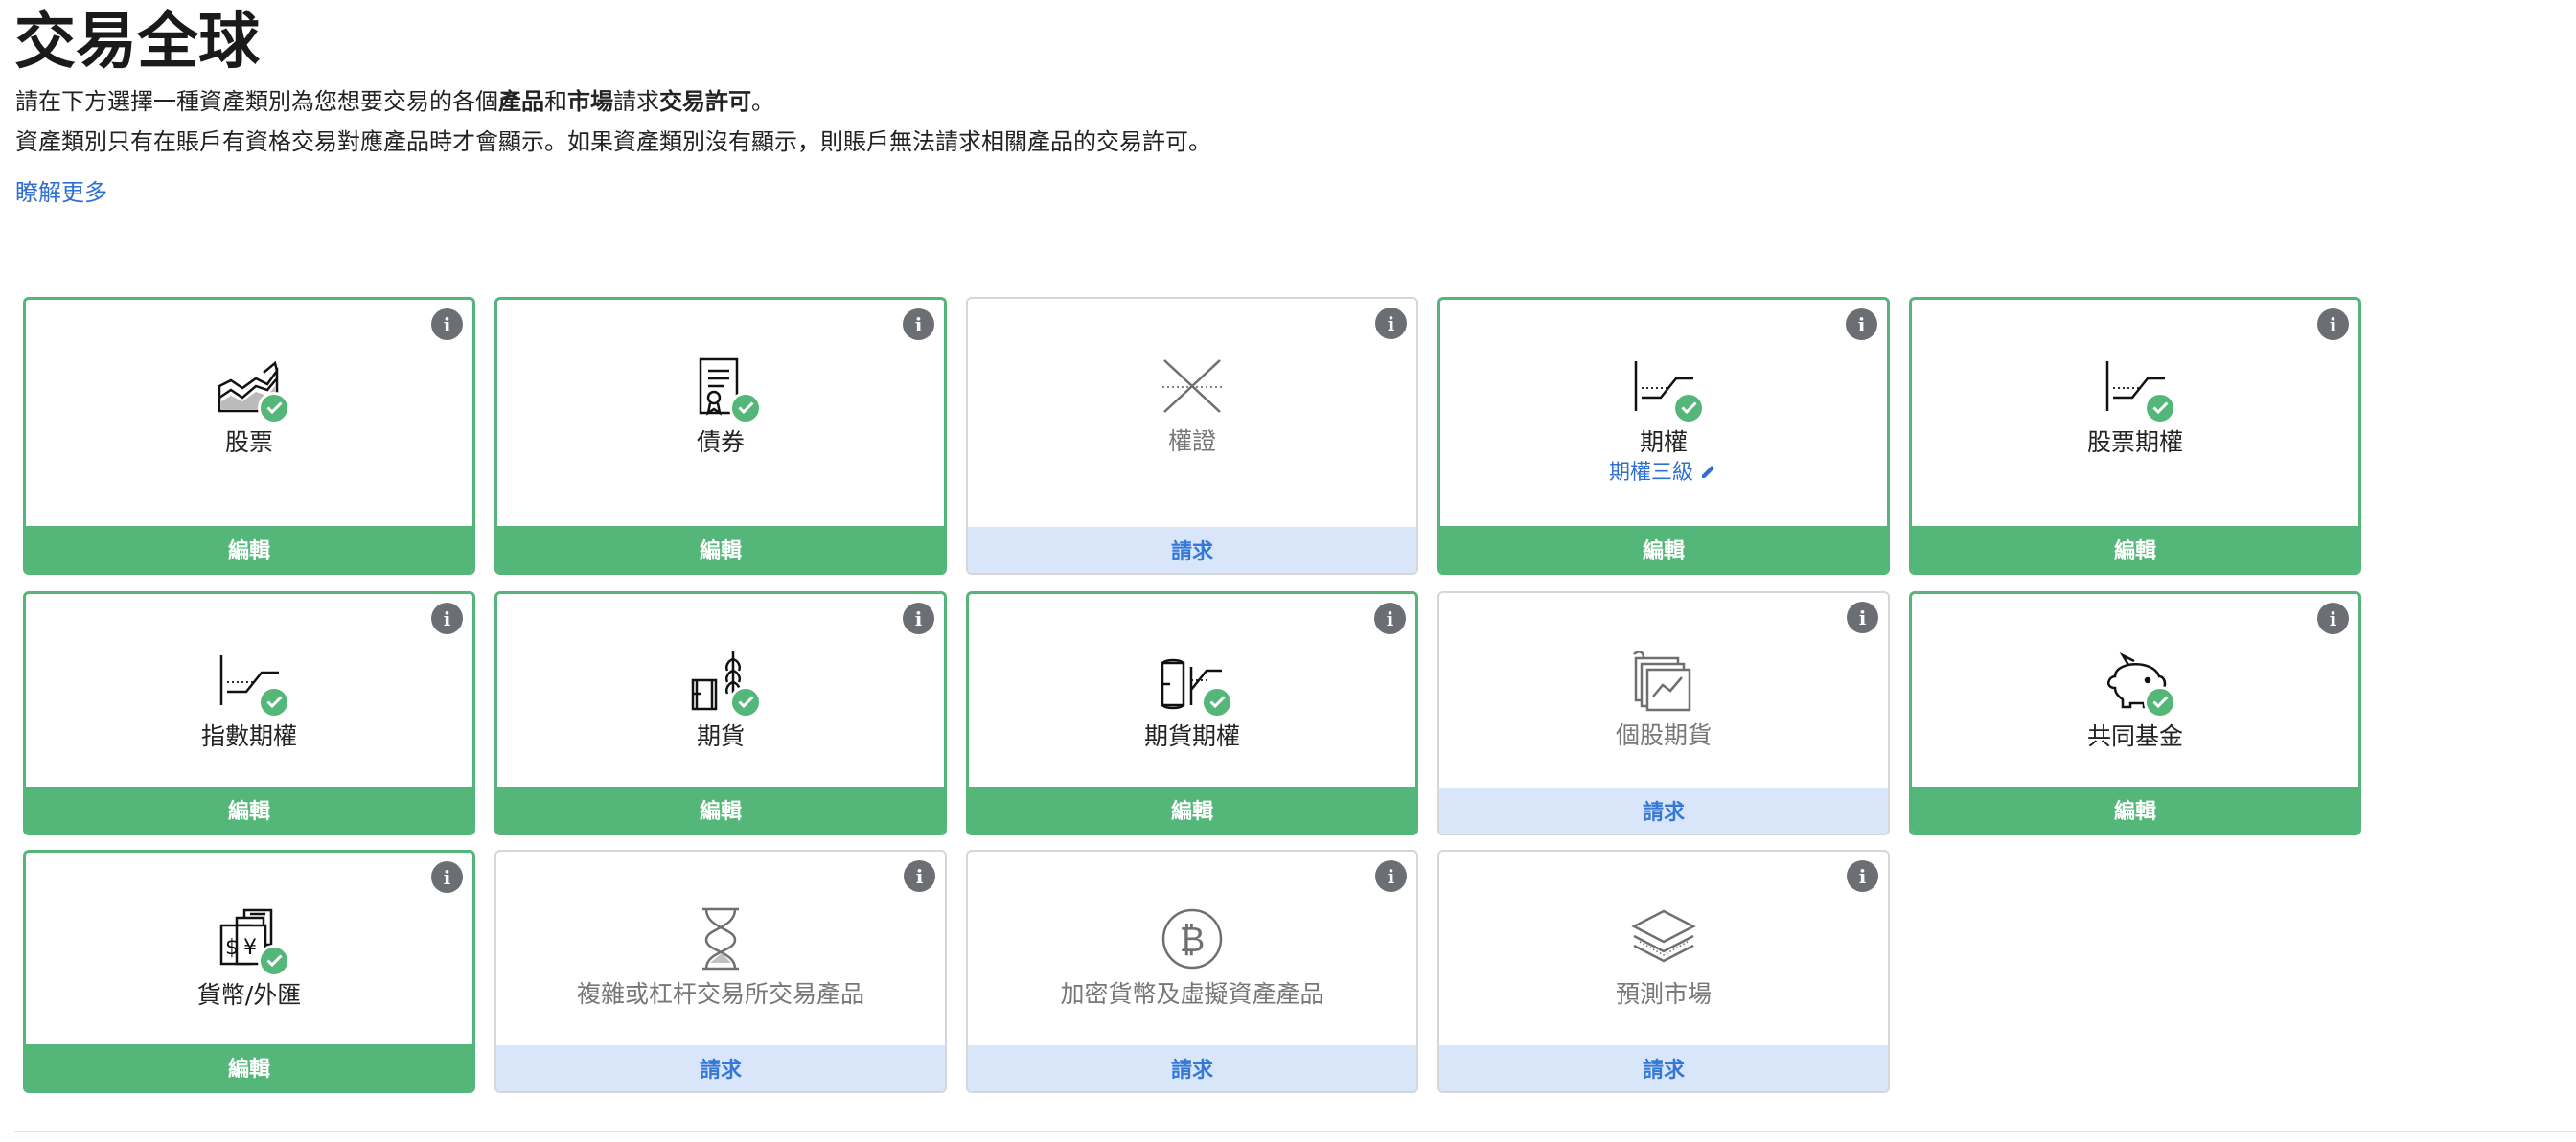 This screenshot has width=2576, height=1142. I want to click on bitcoin-icon: ₿, so click(1192, 939).